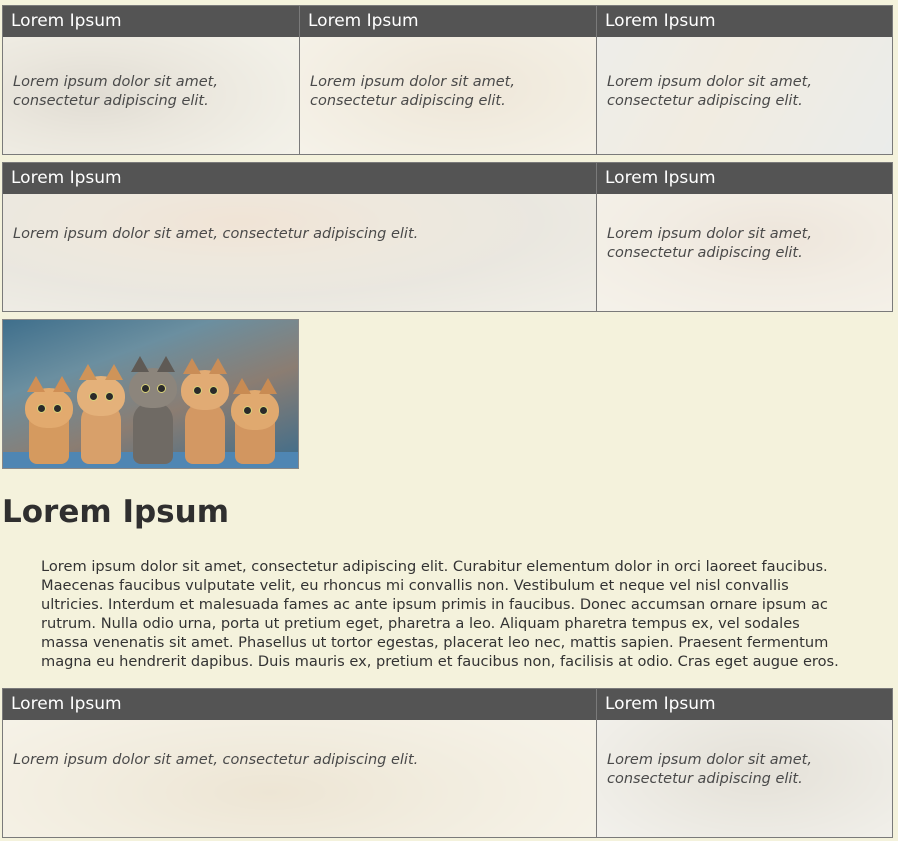 This screenshot has width=898, height=841. Describe the element at coordinates (116, 512) in the screenshot. I see `article-heading: Lorem Ipsum` at that location.